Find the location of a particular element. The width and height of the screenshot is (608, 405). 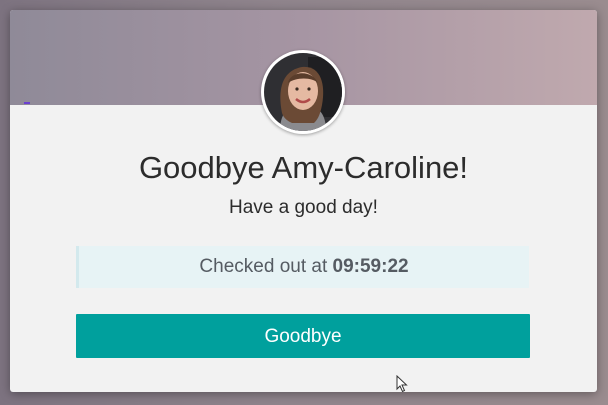

goodbye-button: Goodbye is located at coordinates (303, 336).